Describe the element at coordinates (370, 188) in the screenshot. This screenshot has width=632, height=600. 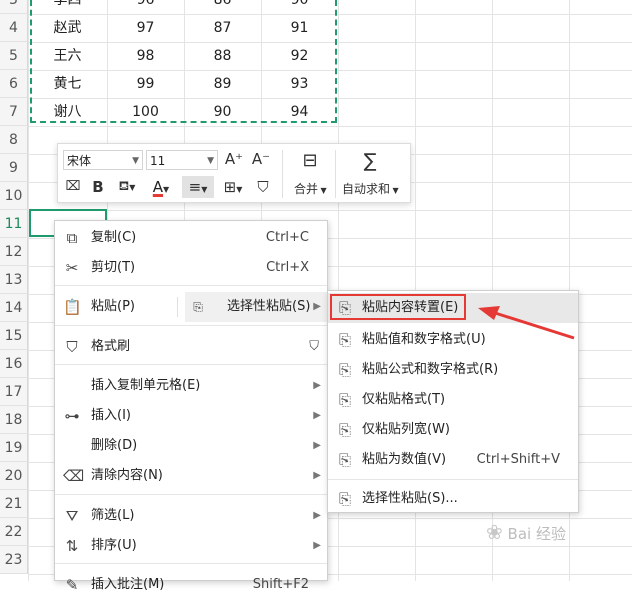
I see `autosum-button: 自动求和 ▼` at that location.